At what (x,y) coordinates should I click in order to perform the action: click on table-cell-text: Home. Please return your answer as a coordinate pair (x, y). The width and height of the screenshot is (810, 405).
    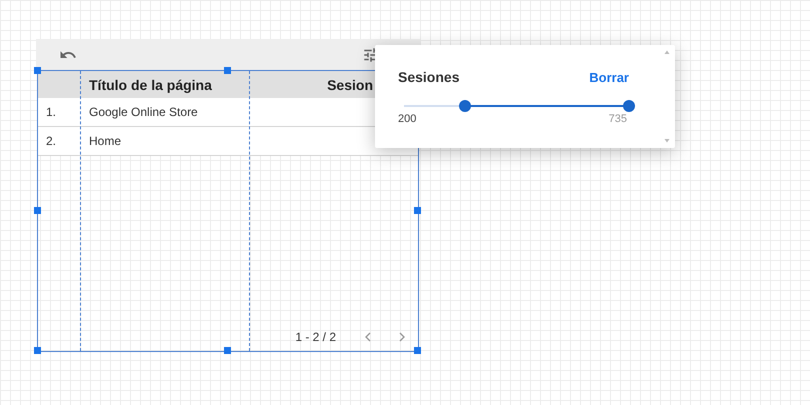
    Looking at the image, I should click on (105, 141).